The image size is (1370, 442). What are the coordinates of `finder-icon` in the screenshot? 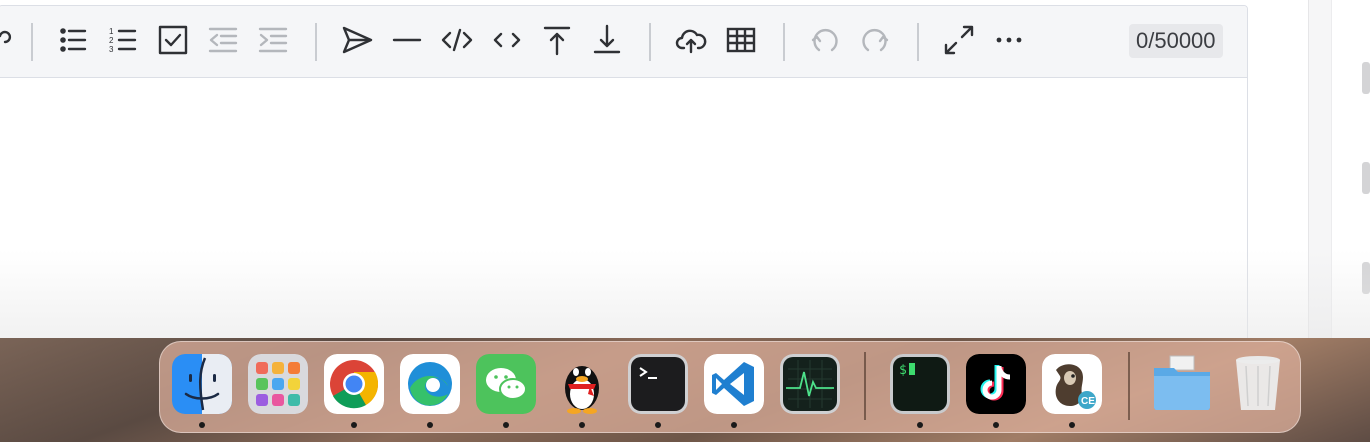 It's located at (202, 384).